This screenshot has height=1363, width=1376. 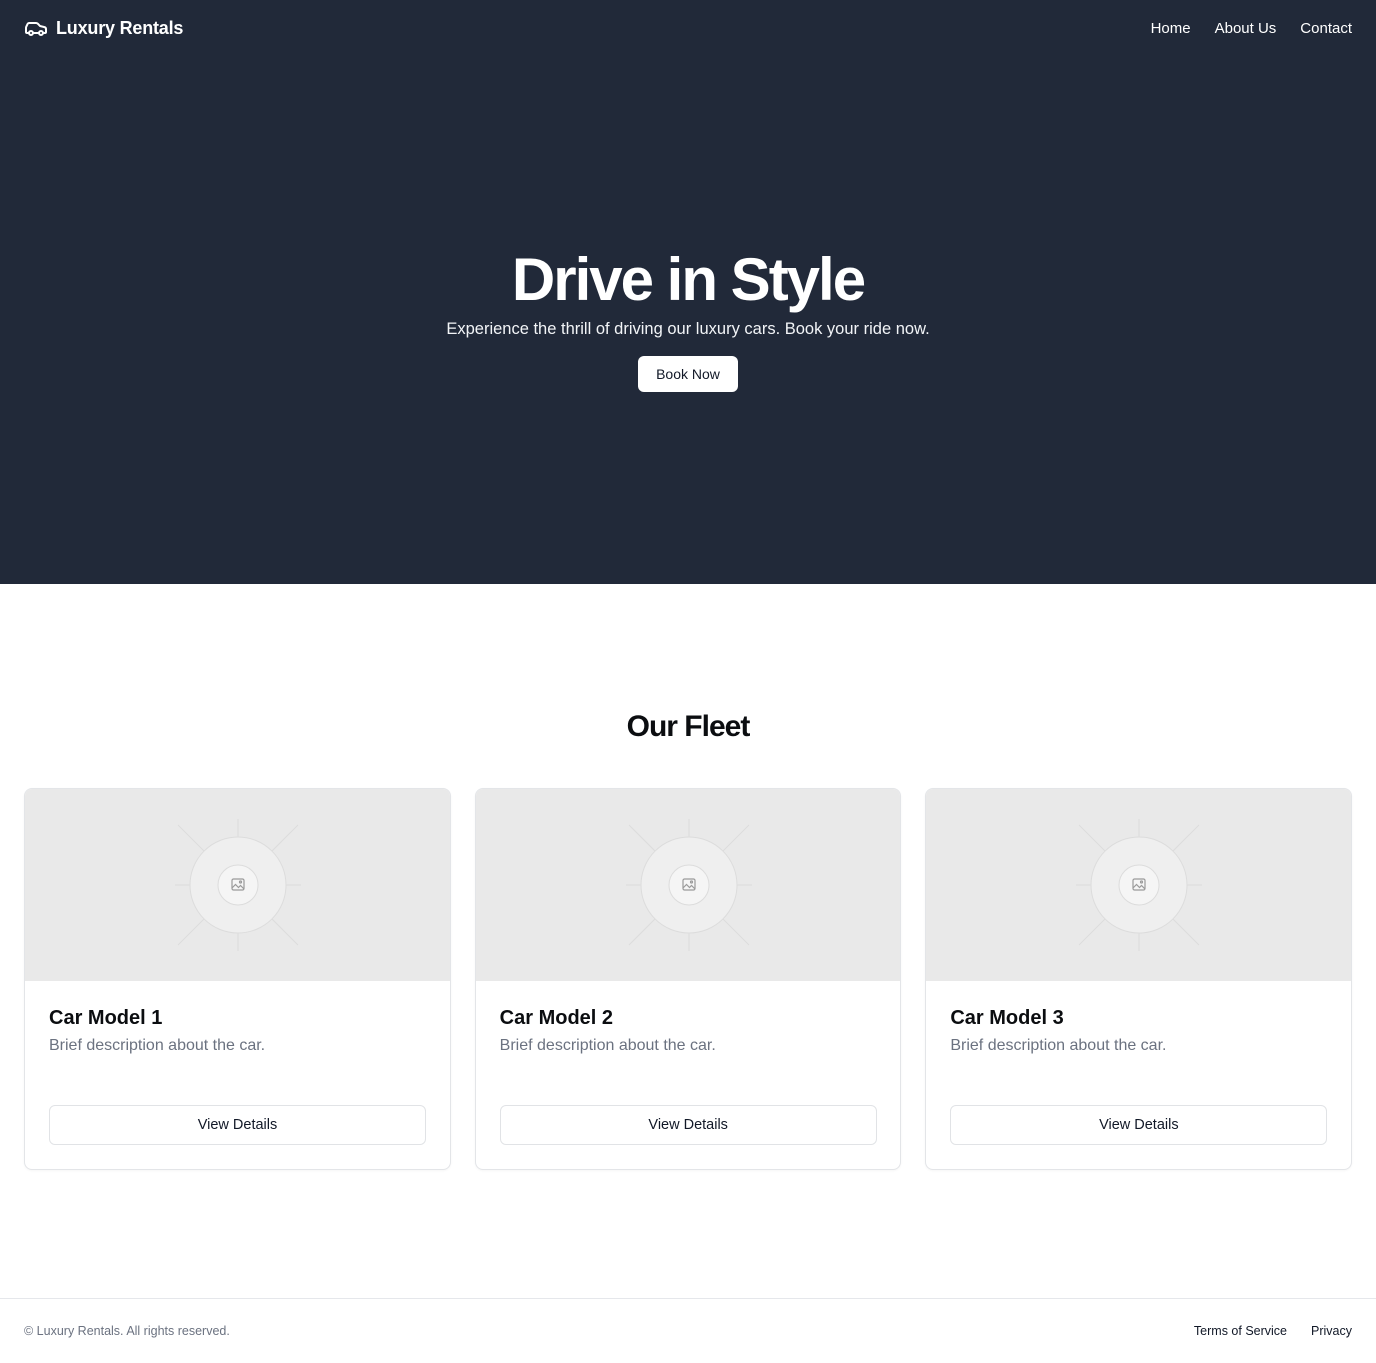 What do you see at coordinates (688, 726) in the screenshot?
I see `fleet-title: Our Fleet` at bounding box center [688, 726].